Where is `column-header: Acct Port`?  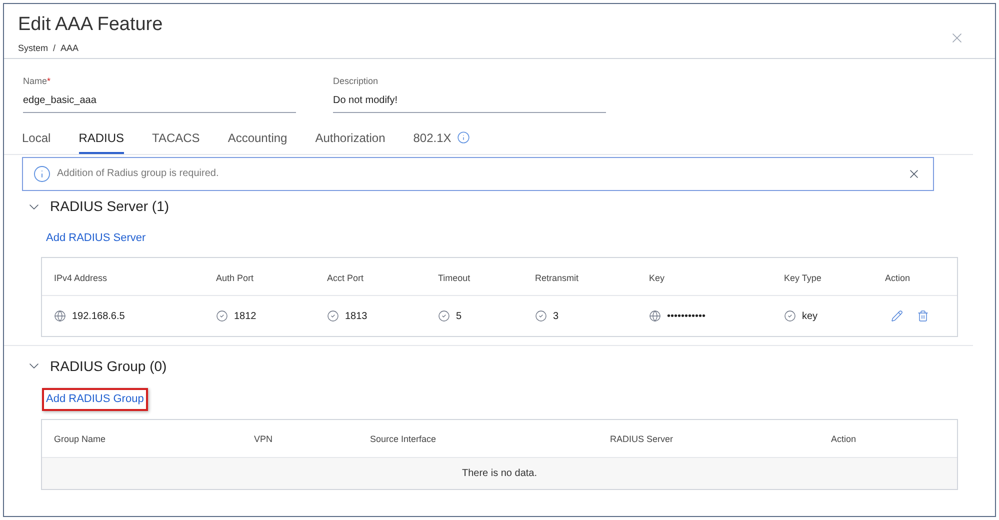
column-header: Acct Port is located at coordinates (345, 277).